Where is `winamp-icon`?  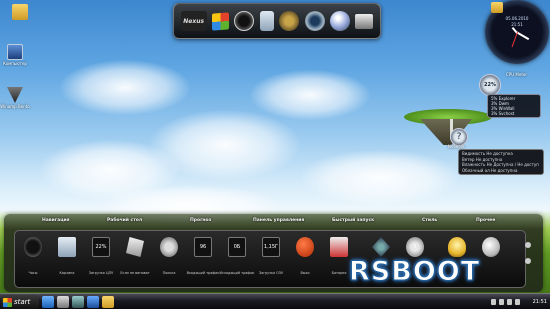 winamp-icon is located at coordinates (15, 95).